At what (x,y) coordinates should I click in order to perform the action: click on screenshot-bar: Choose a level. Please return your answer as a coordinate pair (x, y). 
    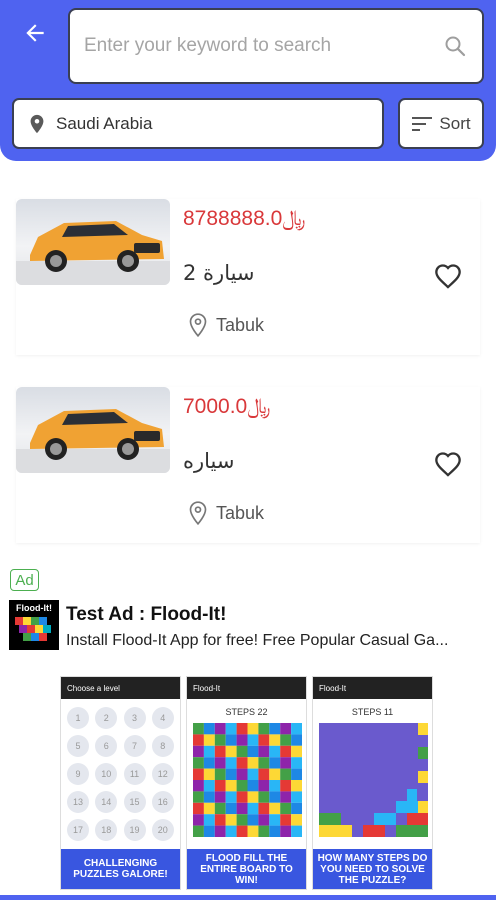
    Looking at the image, I should click on (120, 688).